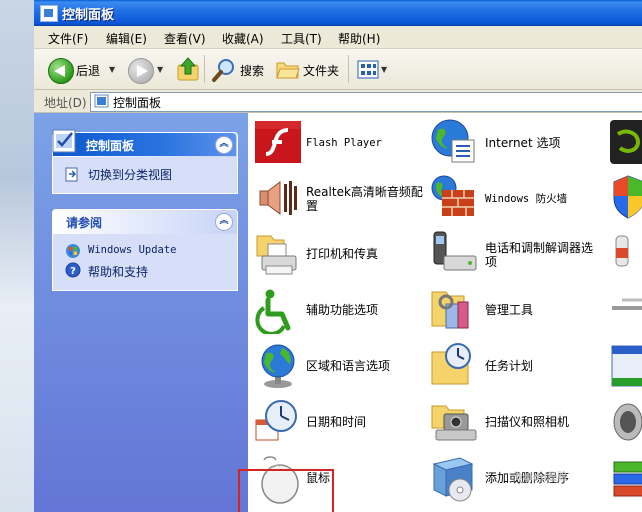  What do you see at coordinates (252, 70) in the screenshot?
I see `search-button-label: 搜索` at bounding box center [252, 70].